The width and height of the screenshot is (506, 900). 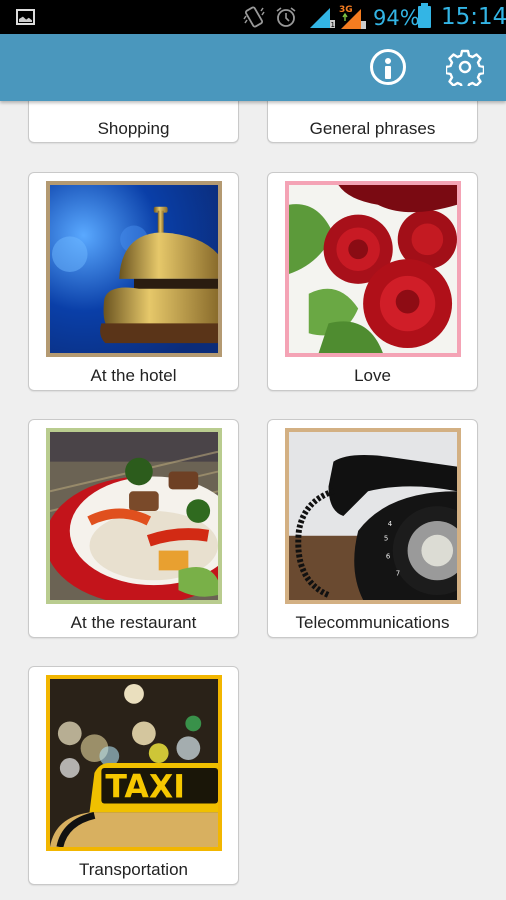 I want to click on taxi-sign-image: TAXI, so click(x=134, y=763).